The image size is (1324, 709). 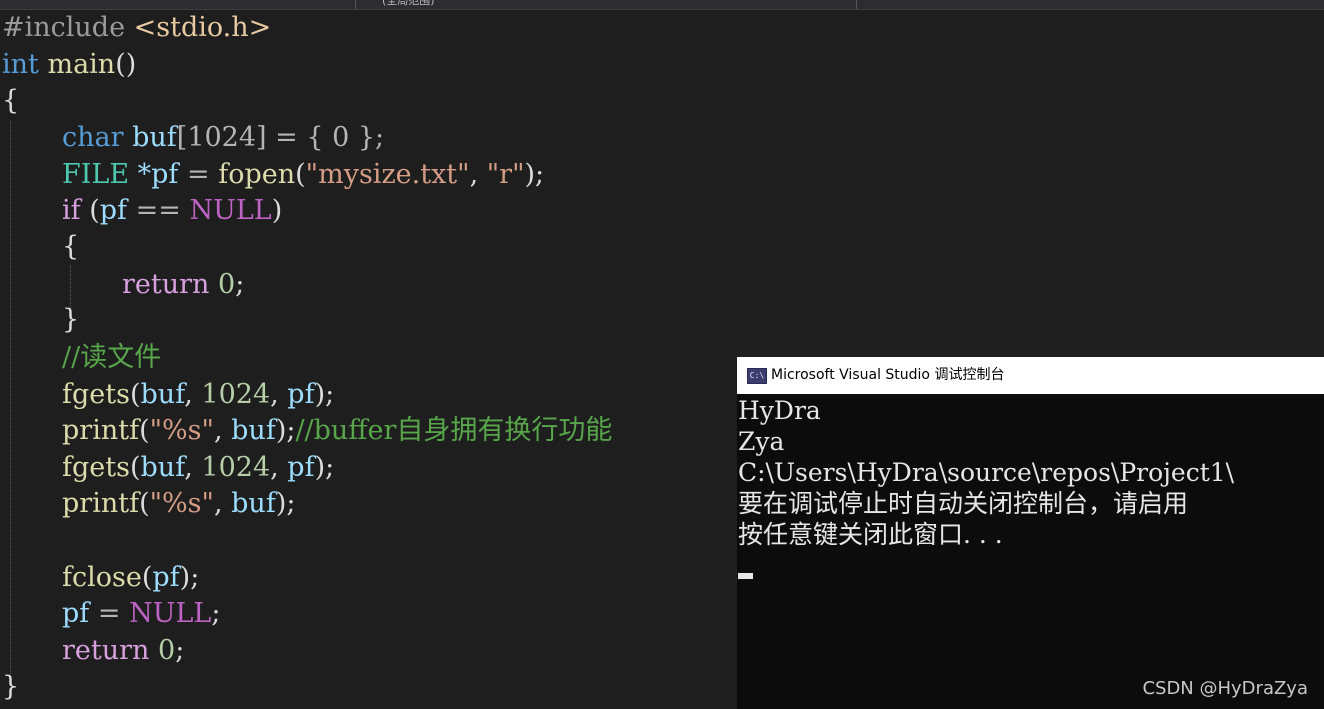 What do you see at coordinates (745, 576) in the screenshot?
I see `console-cursor` at bounding box center [745, 576].